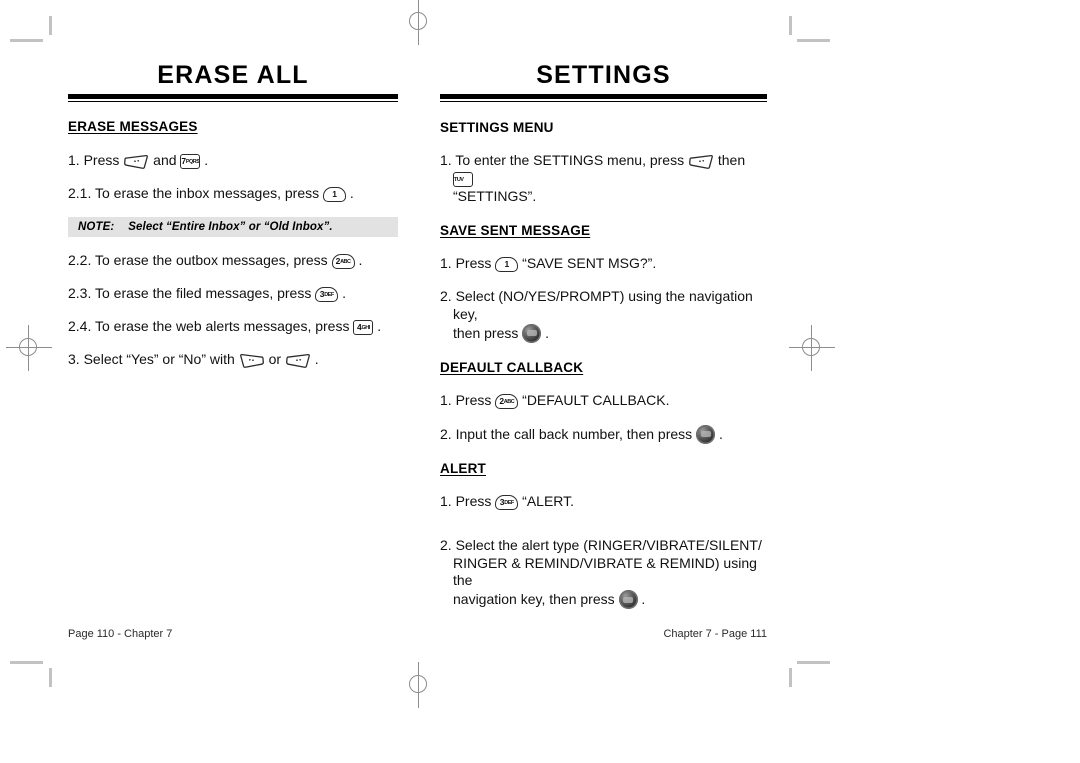 The height and width of the screenshot is (763, 1080). What do you see at coordinates (446, 544) in the screenshot?
I see `alert-step-2-number: 2.` at bounding box center [446, 544].